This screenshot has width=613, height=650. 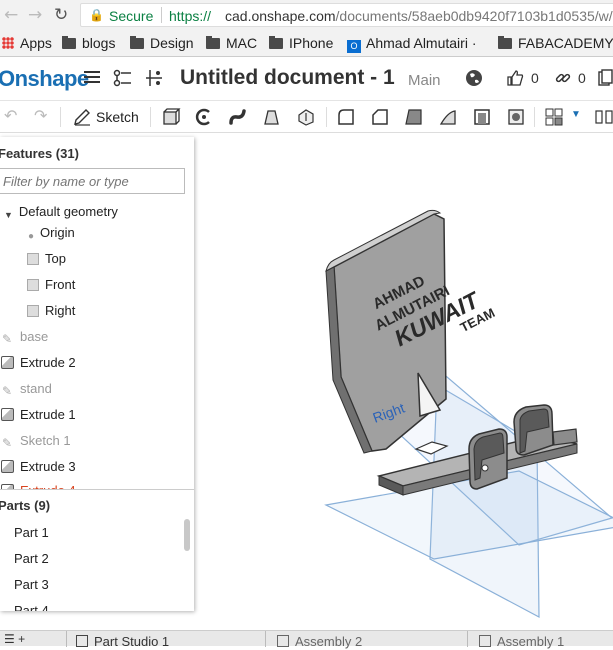 What do you see at coordinates (31, 537) in the screenshot?
I see `part-item: Part 1` at bounding box center [31, 537].